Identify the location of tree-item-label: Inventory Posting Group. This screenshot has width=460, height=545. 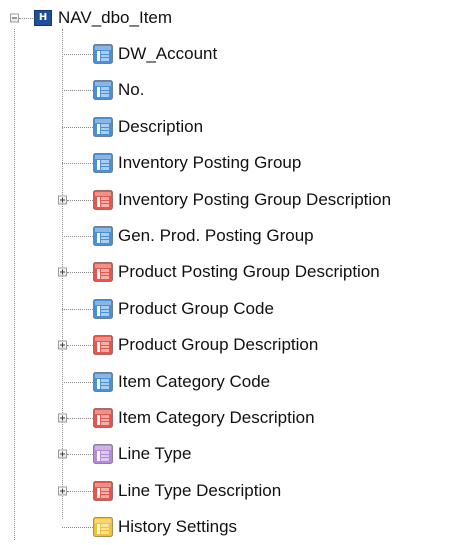
(210, 163).